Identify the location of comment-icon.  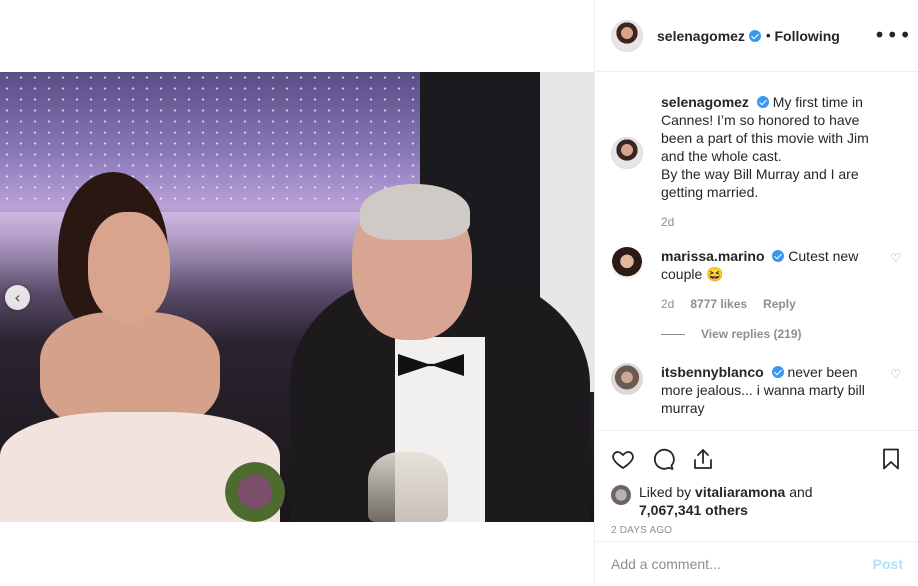
(663, 459).